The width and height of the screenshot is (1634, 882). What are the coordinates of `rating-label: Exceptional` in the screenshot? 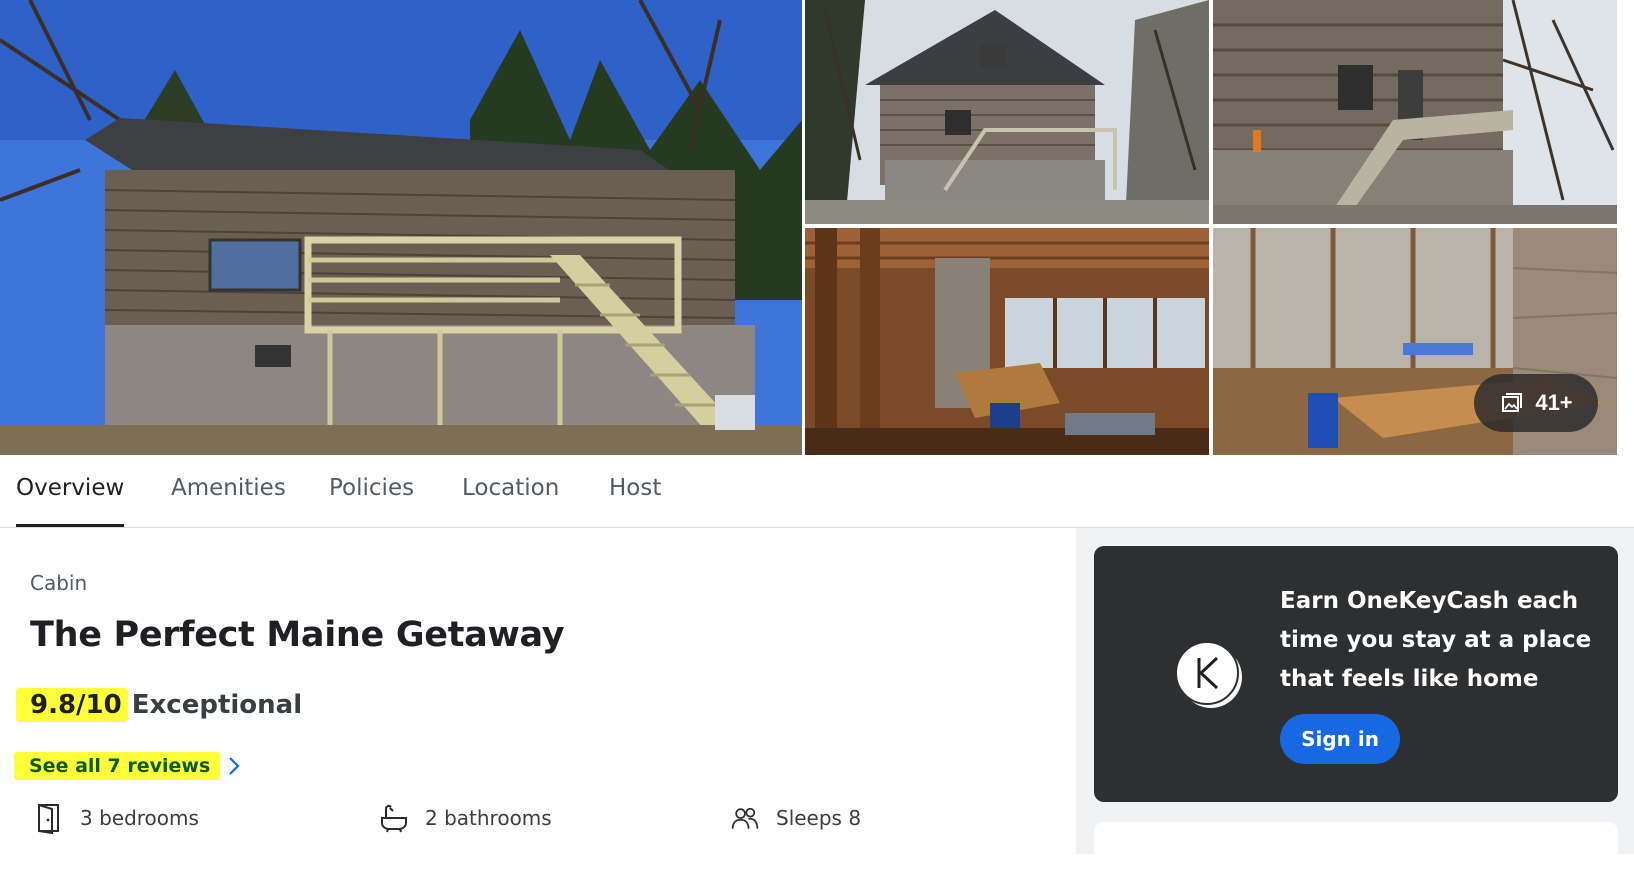 It's located at (217, 705).